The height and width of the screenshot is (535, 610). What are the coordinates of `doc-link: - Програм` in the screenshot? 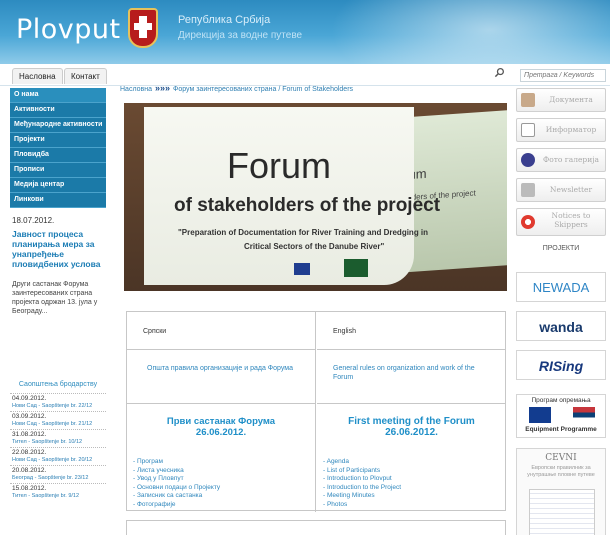 It's located at (224, 462).